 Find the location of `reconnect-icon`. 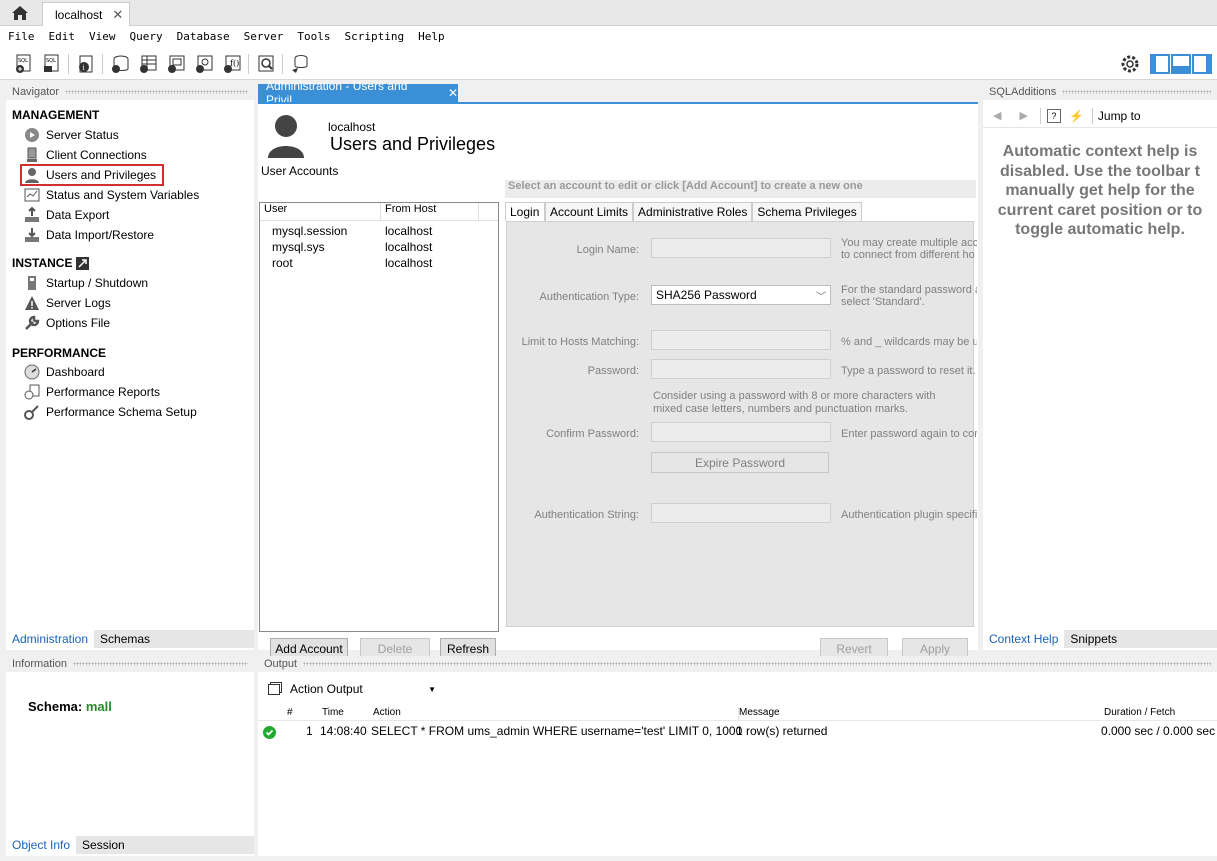

reconnect-icon is located at coordinates (300, 64).